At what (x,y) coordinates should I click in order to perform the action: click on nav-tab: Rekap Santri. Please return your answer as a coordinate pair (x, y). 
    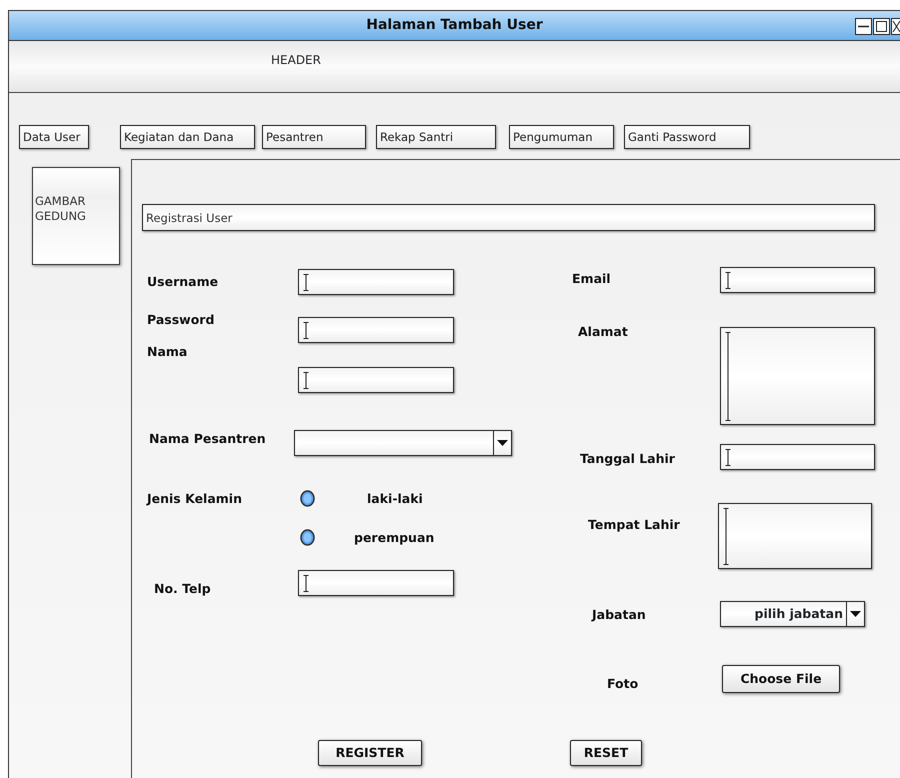
    Looking at the image, I should click on (436, 137).